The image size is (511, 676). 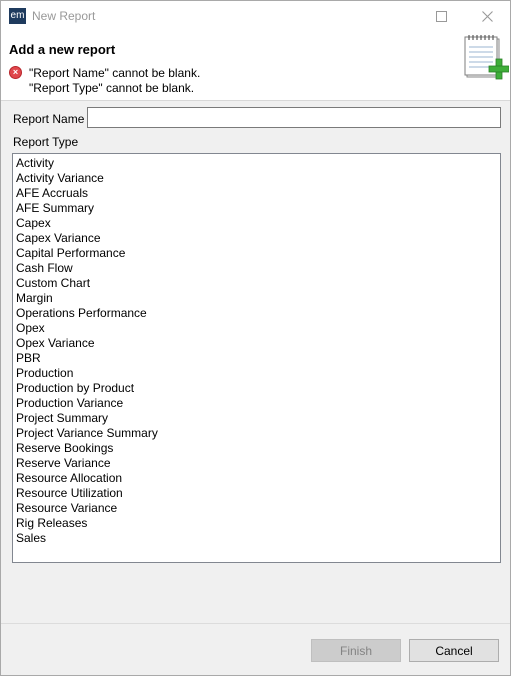 What do you see at coordinates (486, 57) in the screenshot?
I see `notepad-add-icon` at bounding box center [486, 57].